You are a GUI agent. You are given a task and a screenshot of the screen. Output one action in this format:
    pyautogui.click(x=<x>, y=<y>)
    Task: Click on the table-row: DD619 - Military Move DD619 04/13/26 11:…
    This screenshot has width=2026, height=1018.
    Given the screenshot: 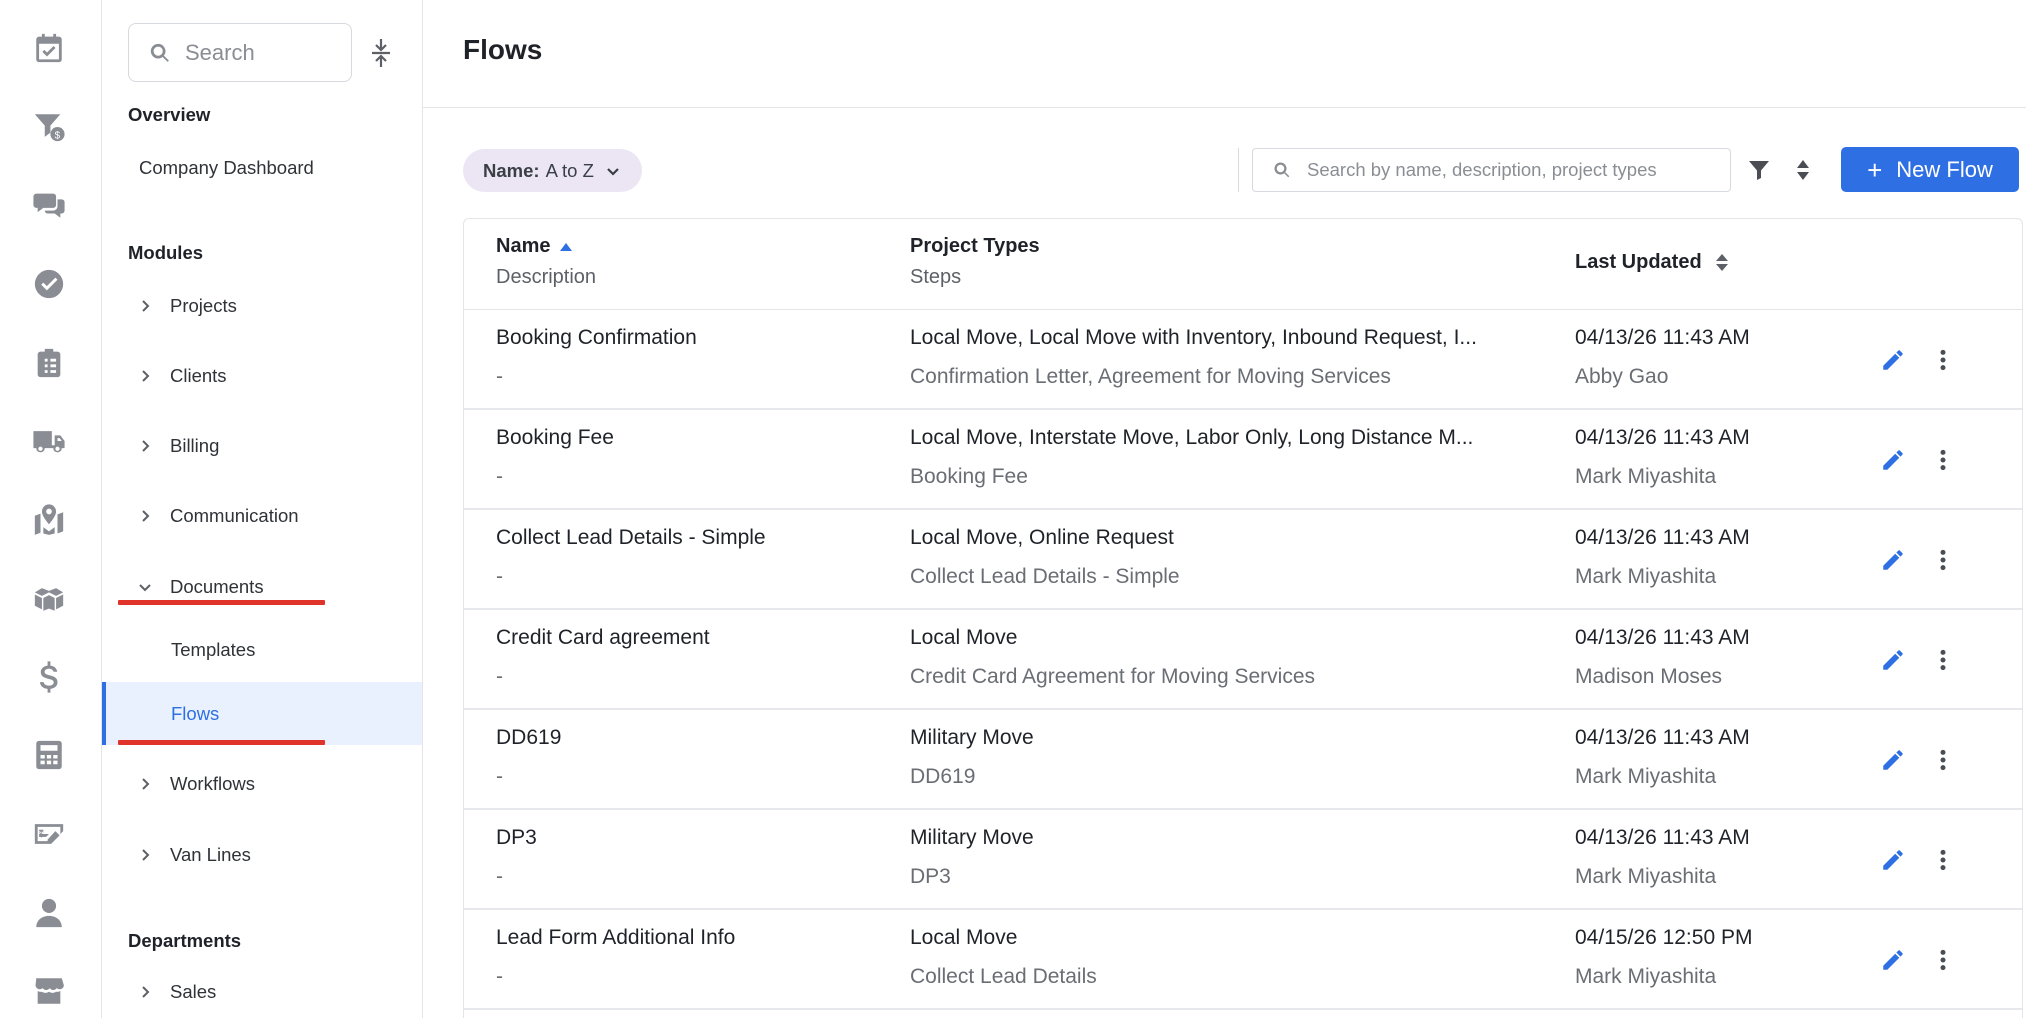 What is the action you would take?
    pyautogui.click(x=1243, y=760)
    